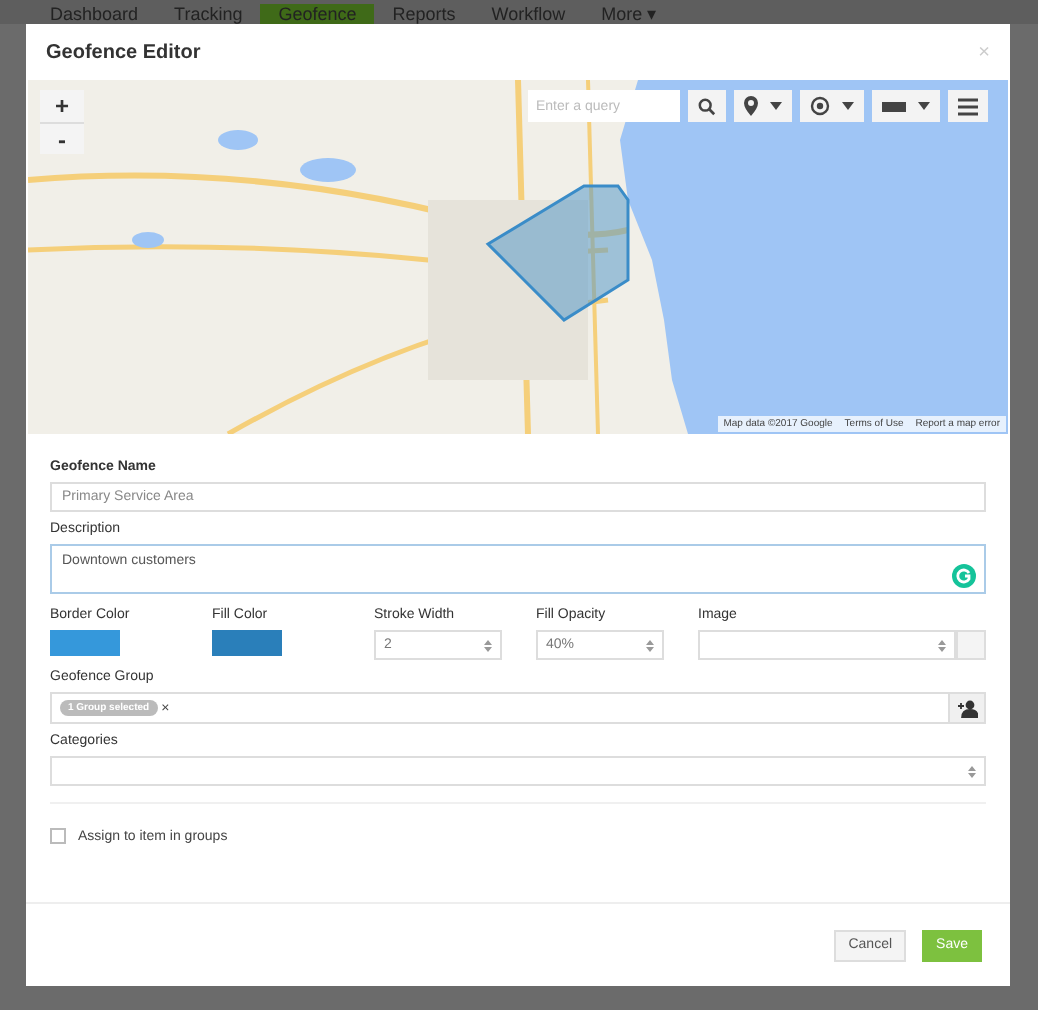 The width and height of the screenshot is (1038, 1010). I want to click on menu-button, so click(968, 106).